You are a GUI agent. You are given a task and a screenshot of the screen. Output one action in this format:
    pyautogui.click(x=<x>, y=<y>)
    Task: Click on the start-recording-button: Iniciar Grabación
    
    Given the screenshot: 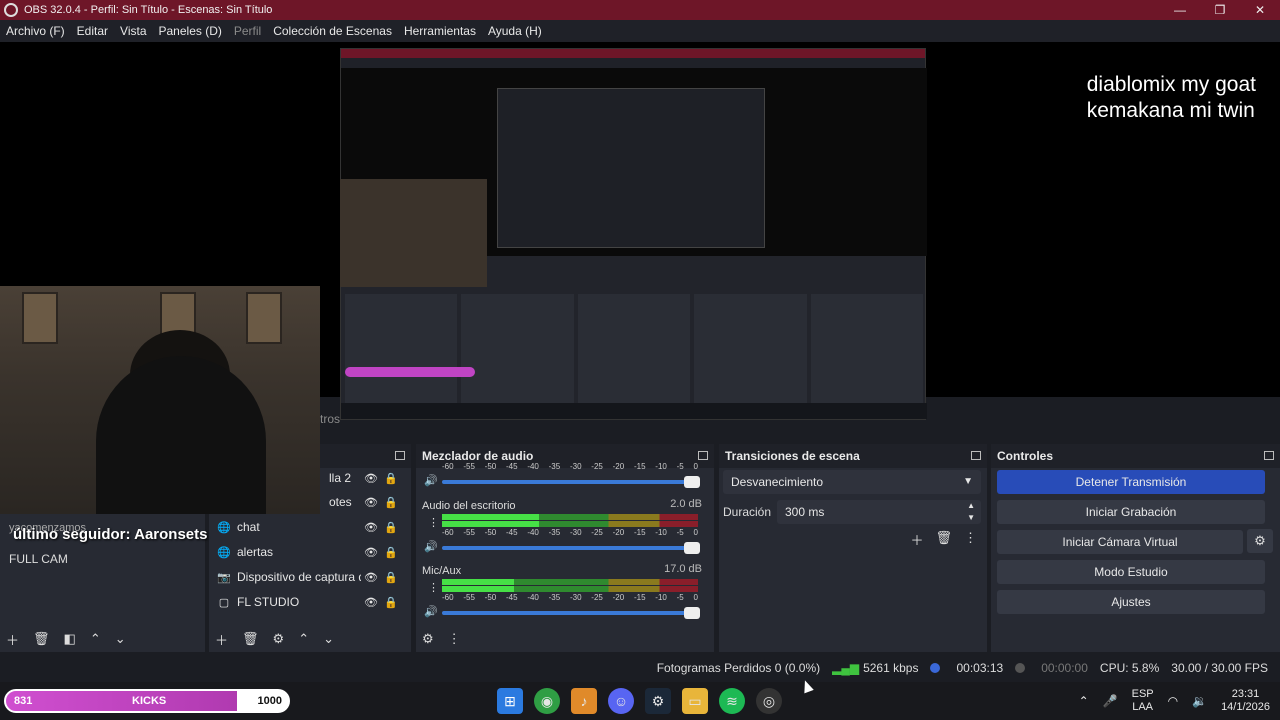 What is the action you would take?
    pyautogui.click(x=1131, y=512)
    